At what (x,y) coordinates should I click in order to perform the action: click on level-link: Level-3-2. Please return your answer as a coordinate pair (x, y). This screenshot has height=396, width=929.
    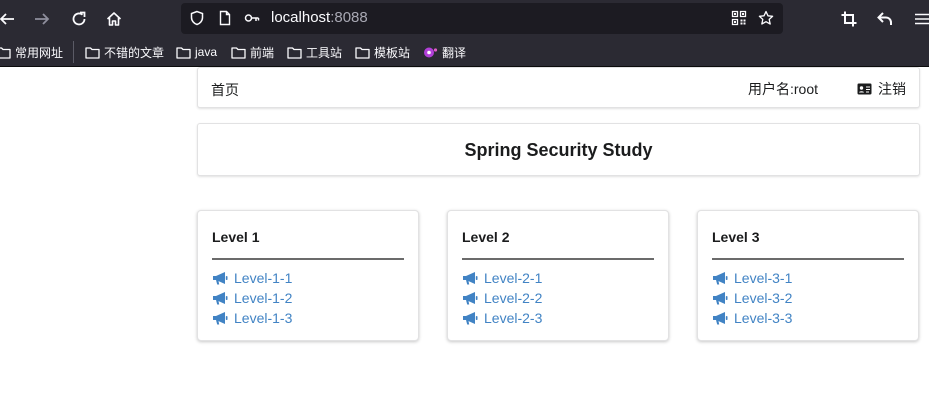
    Looking at the image, I should click on (752, 298).